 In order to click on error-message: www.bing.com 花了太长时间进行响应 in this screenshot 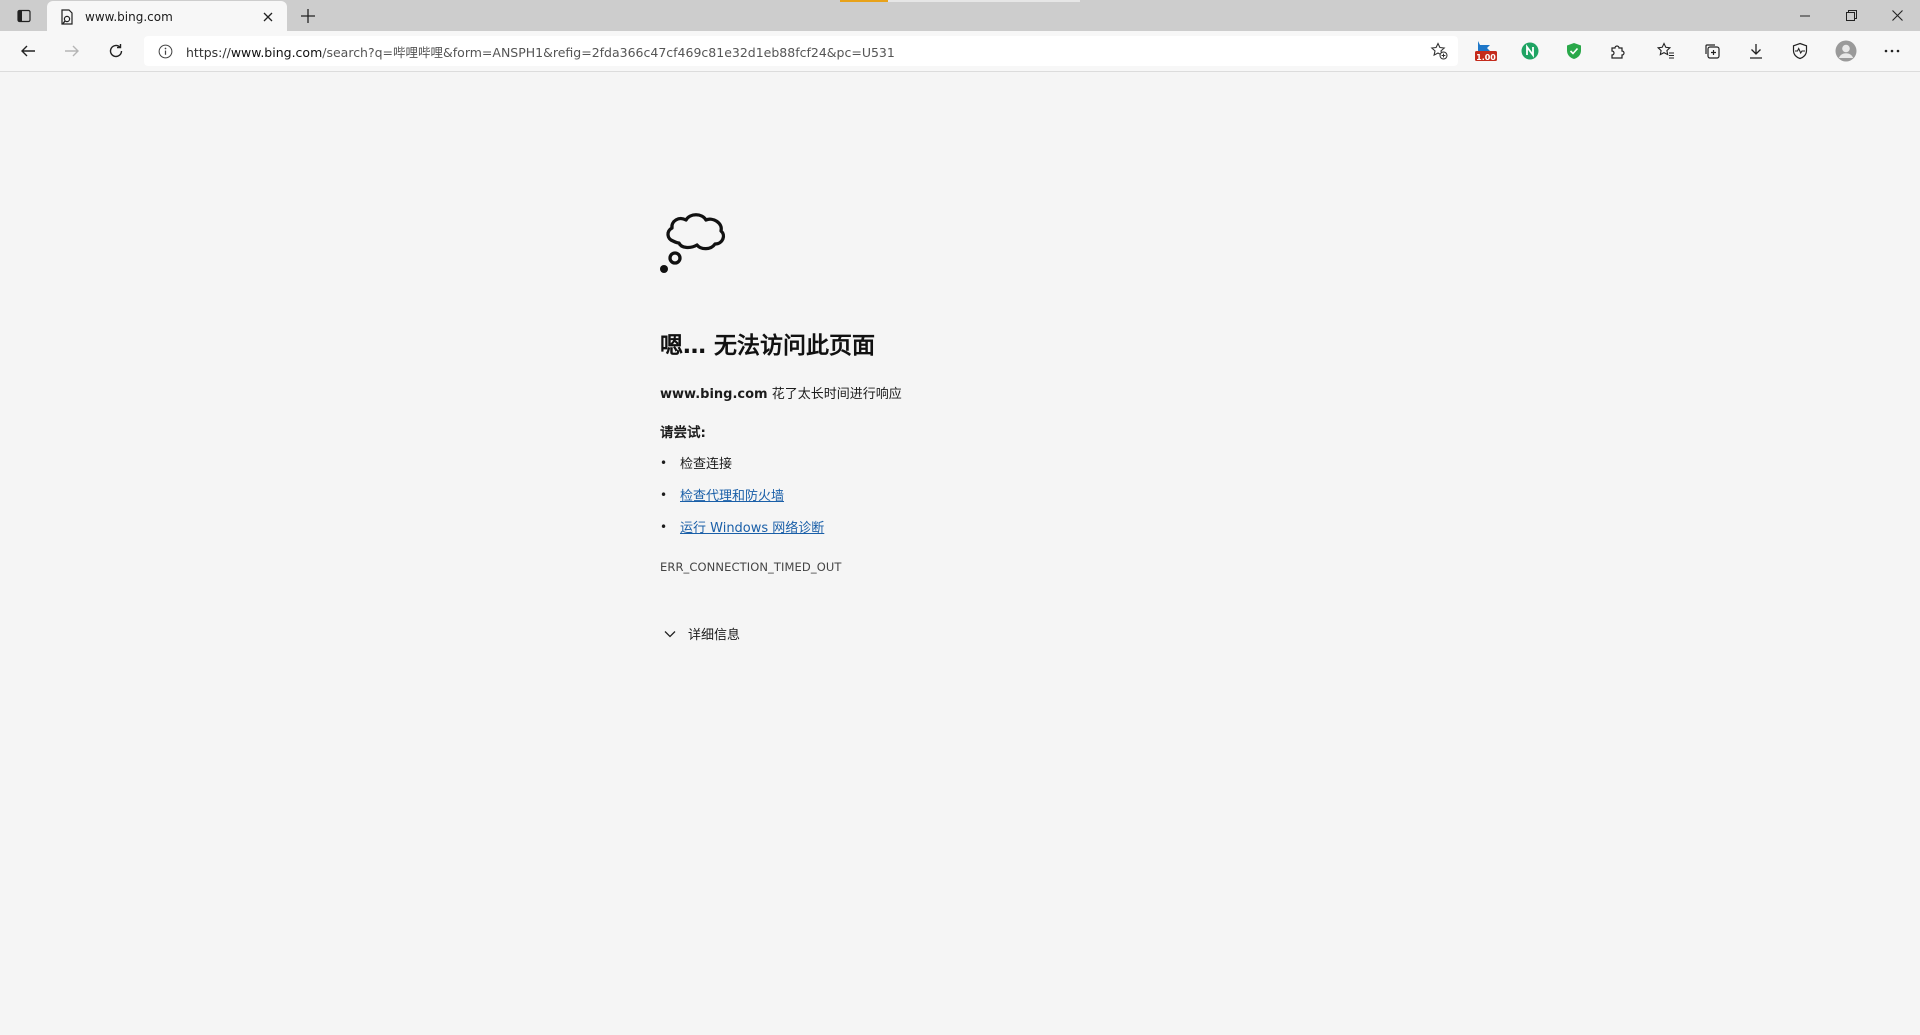, I will do `click(781, 392)`.